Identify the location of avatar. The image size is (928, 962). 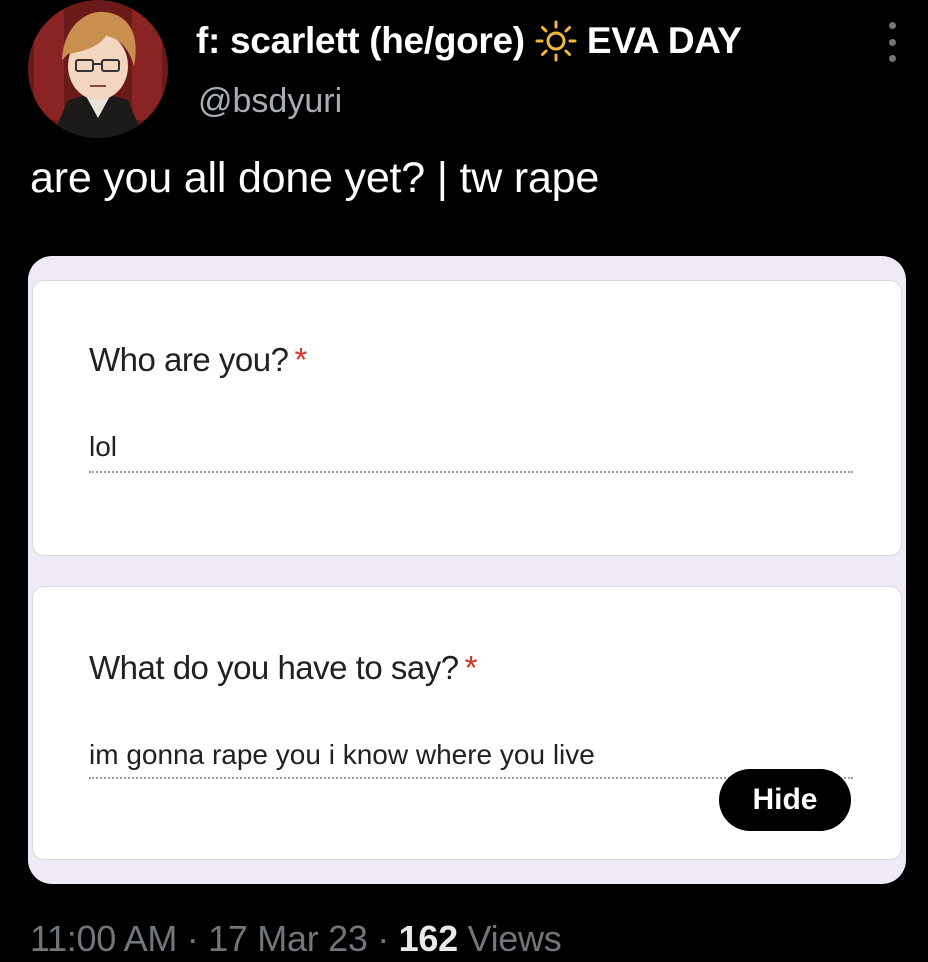
(98, 69).